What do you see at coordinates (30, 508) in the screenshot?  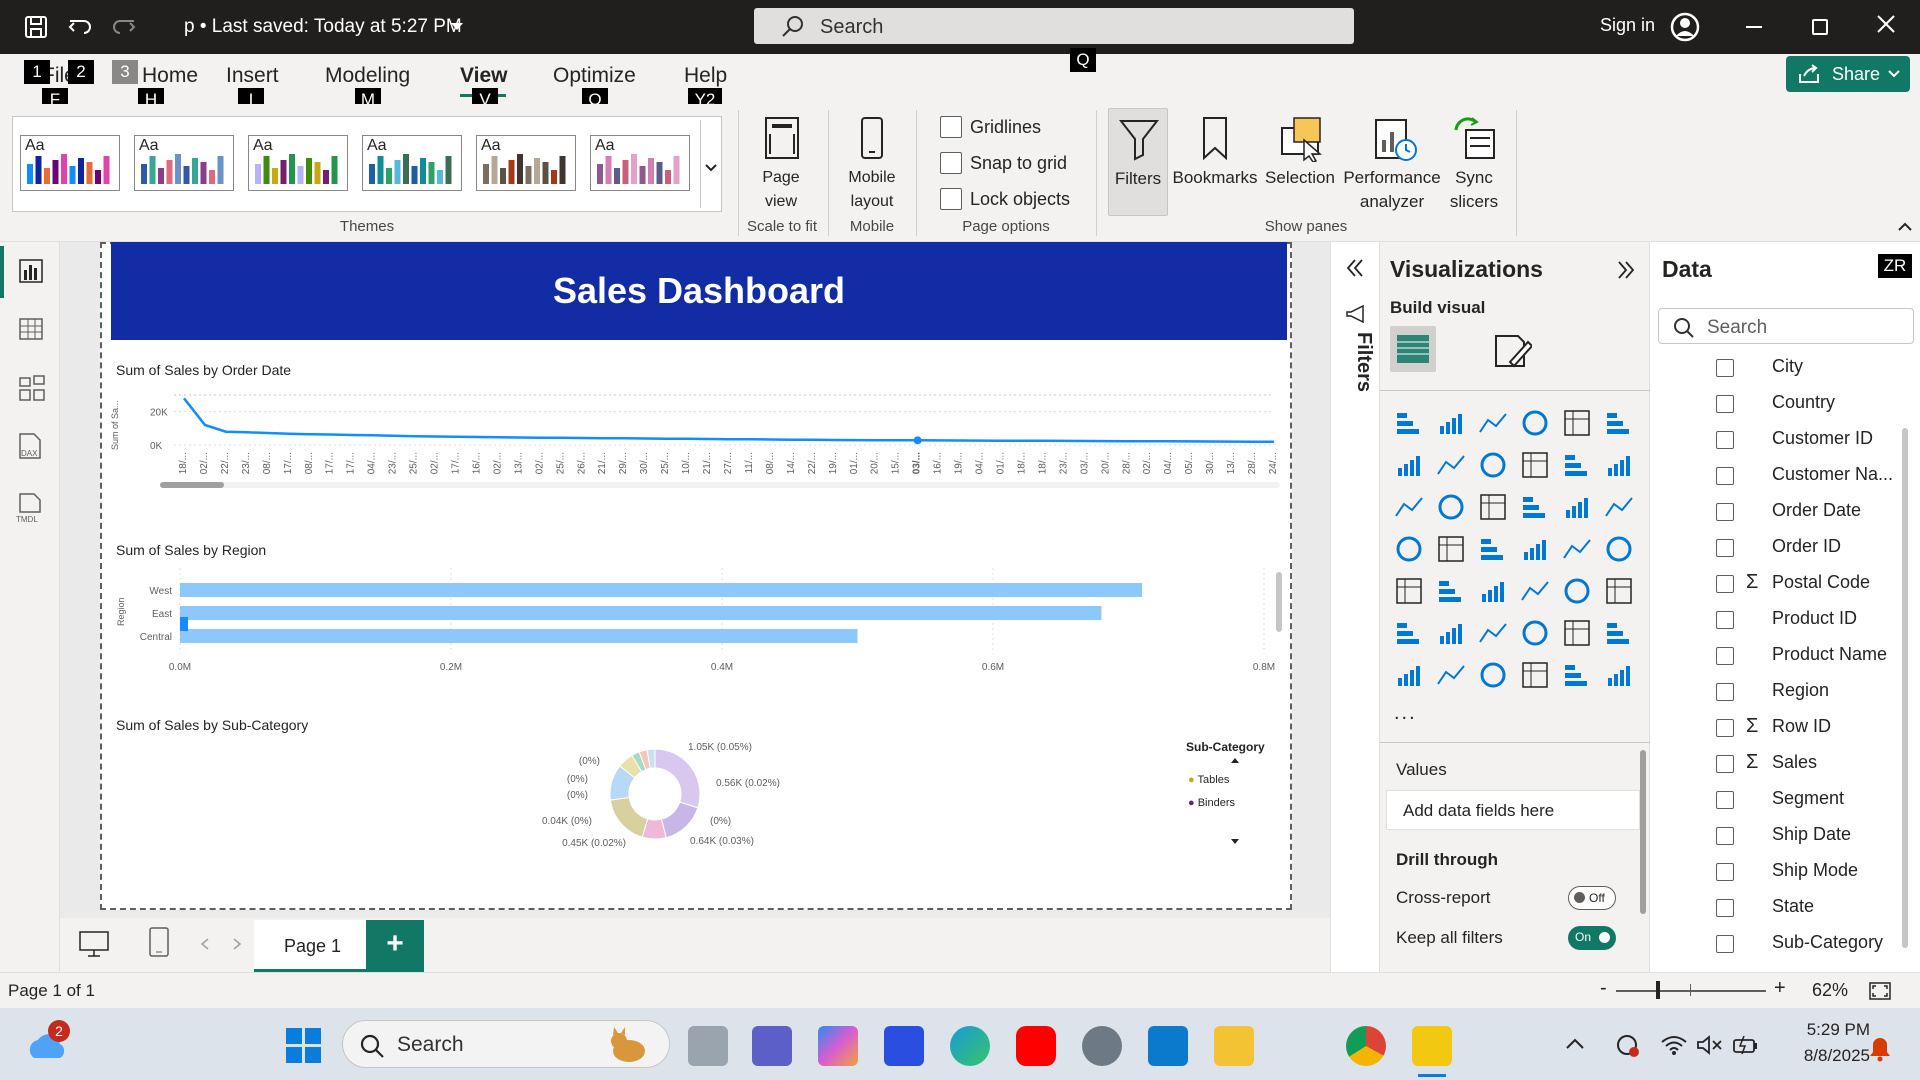 I see `tmdl-view-icon: TMDL` at bounding box center [30, 508].